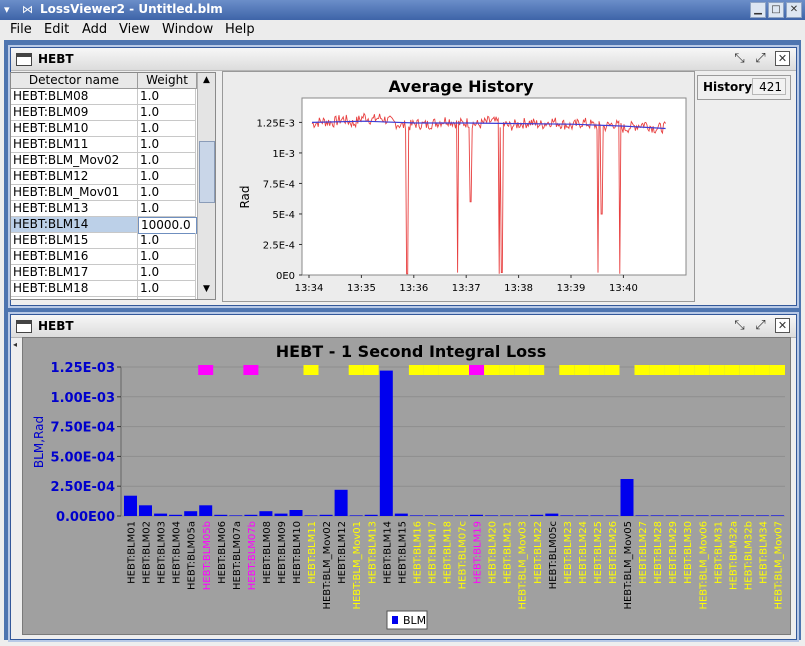 Image resolution: width=805 pixels, height=646 pixels. What do you see at coordinates (83, 398) in the screenshot?
I see `y-tick-label: 1.00E-03` at bounding box center [83, 398].